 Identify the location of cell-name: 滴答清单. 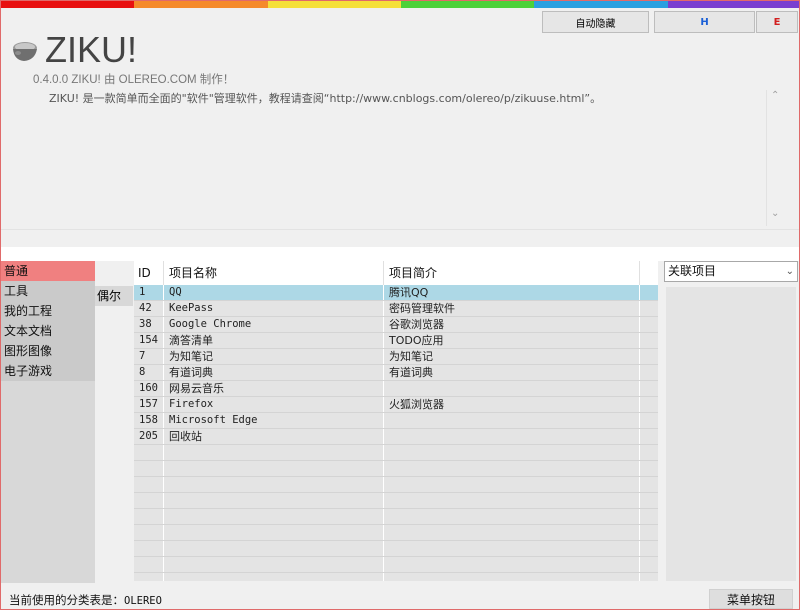
(274, 340).